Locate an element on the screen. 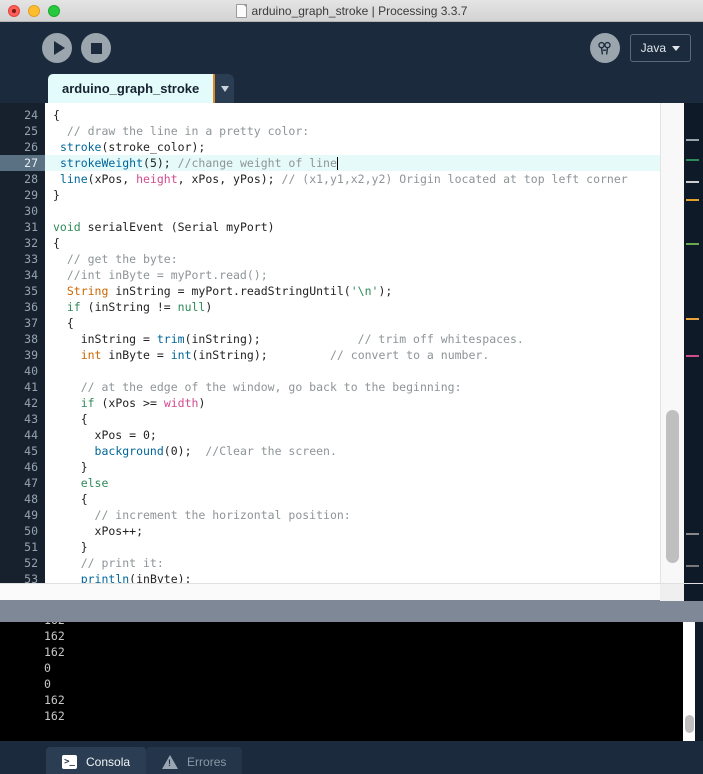  code-line-50: xPos++; is located at coordinates (374, 531).